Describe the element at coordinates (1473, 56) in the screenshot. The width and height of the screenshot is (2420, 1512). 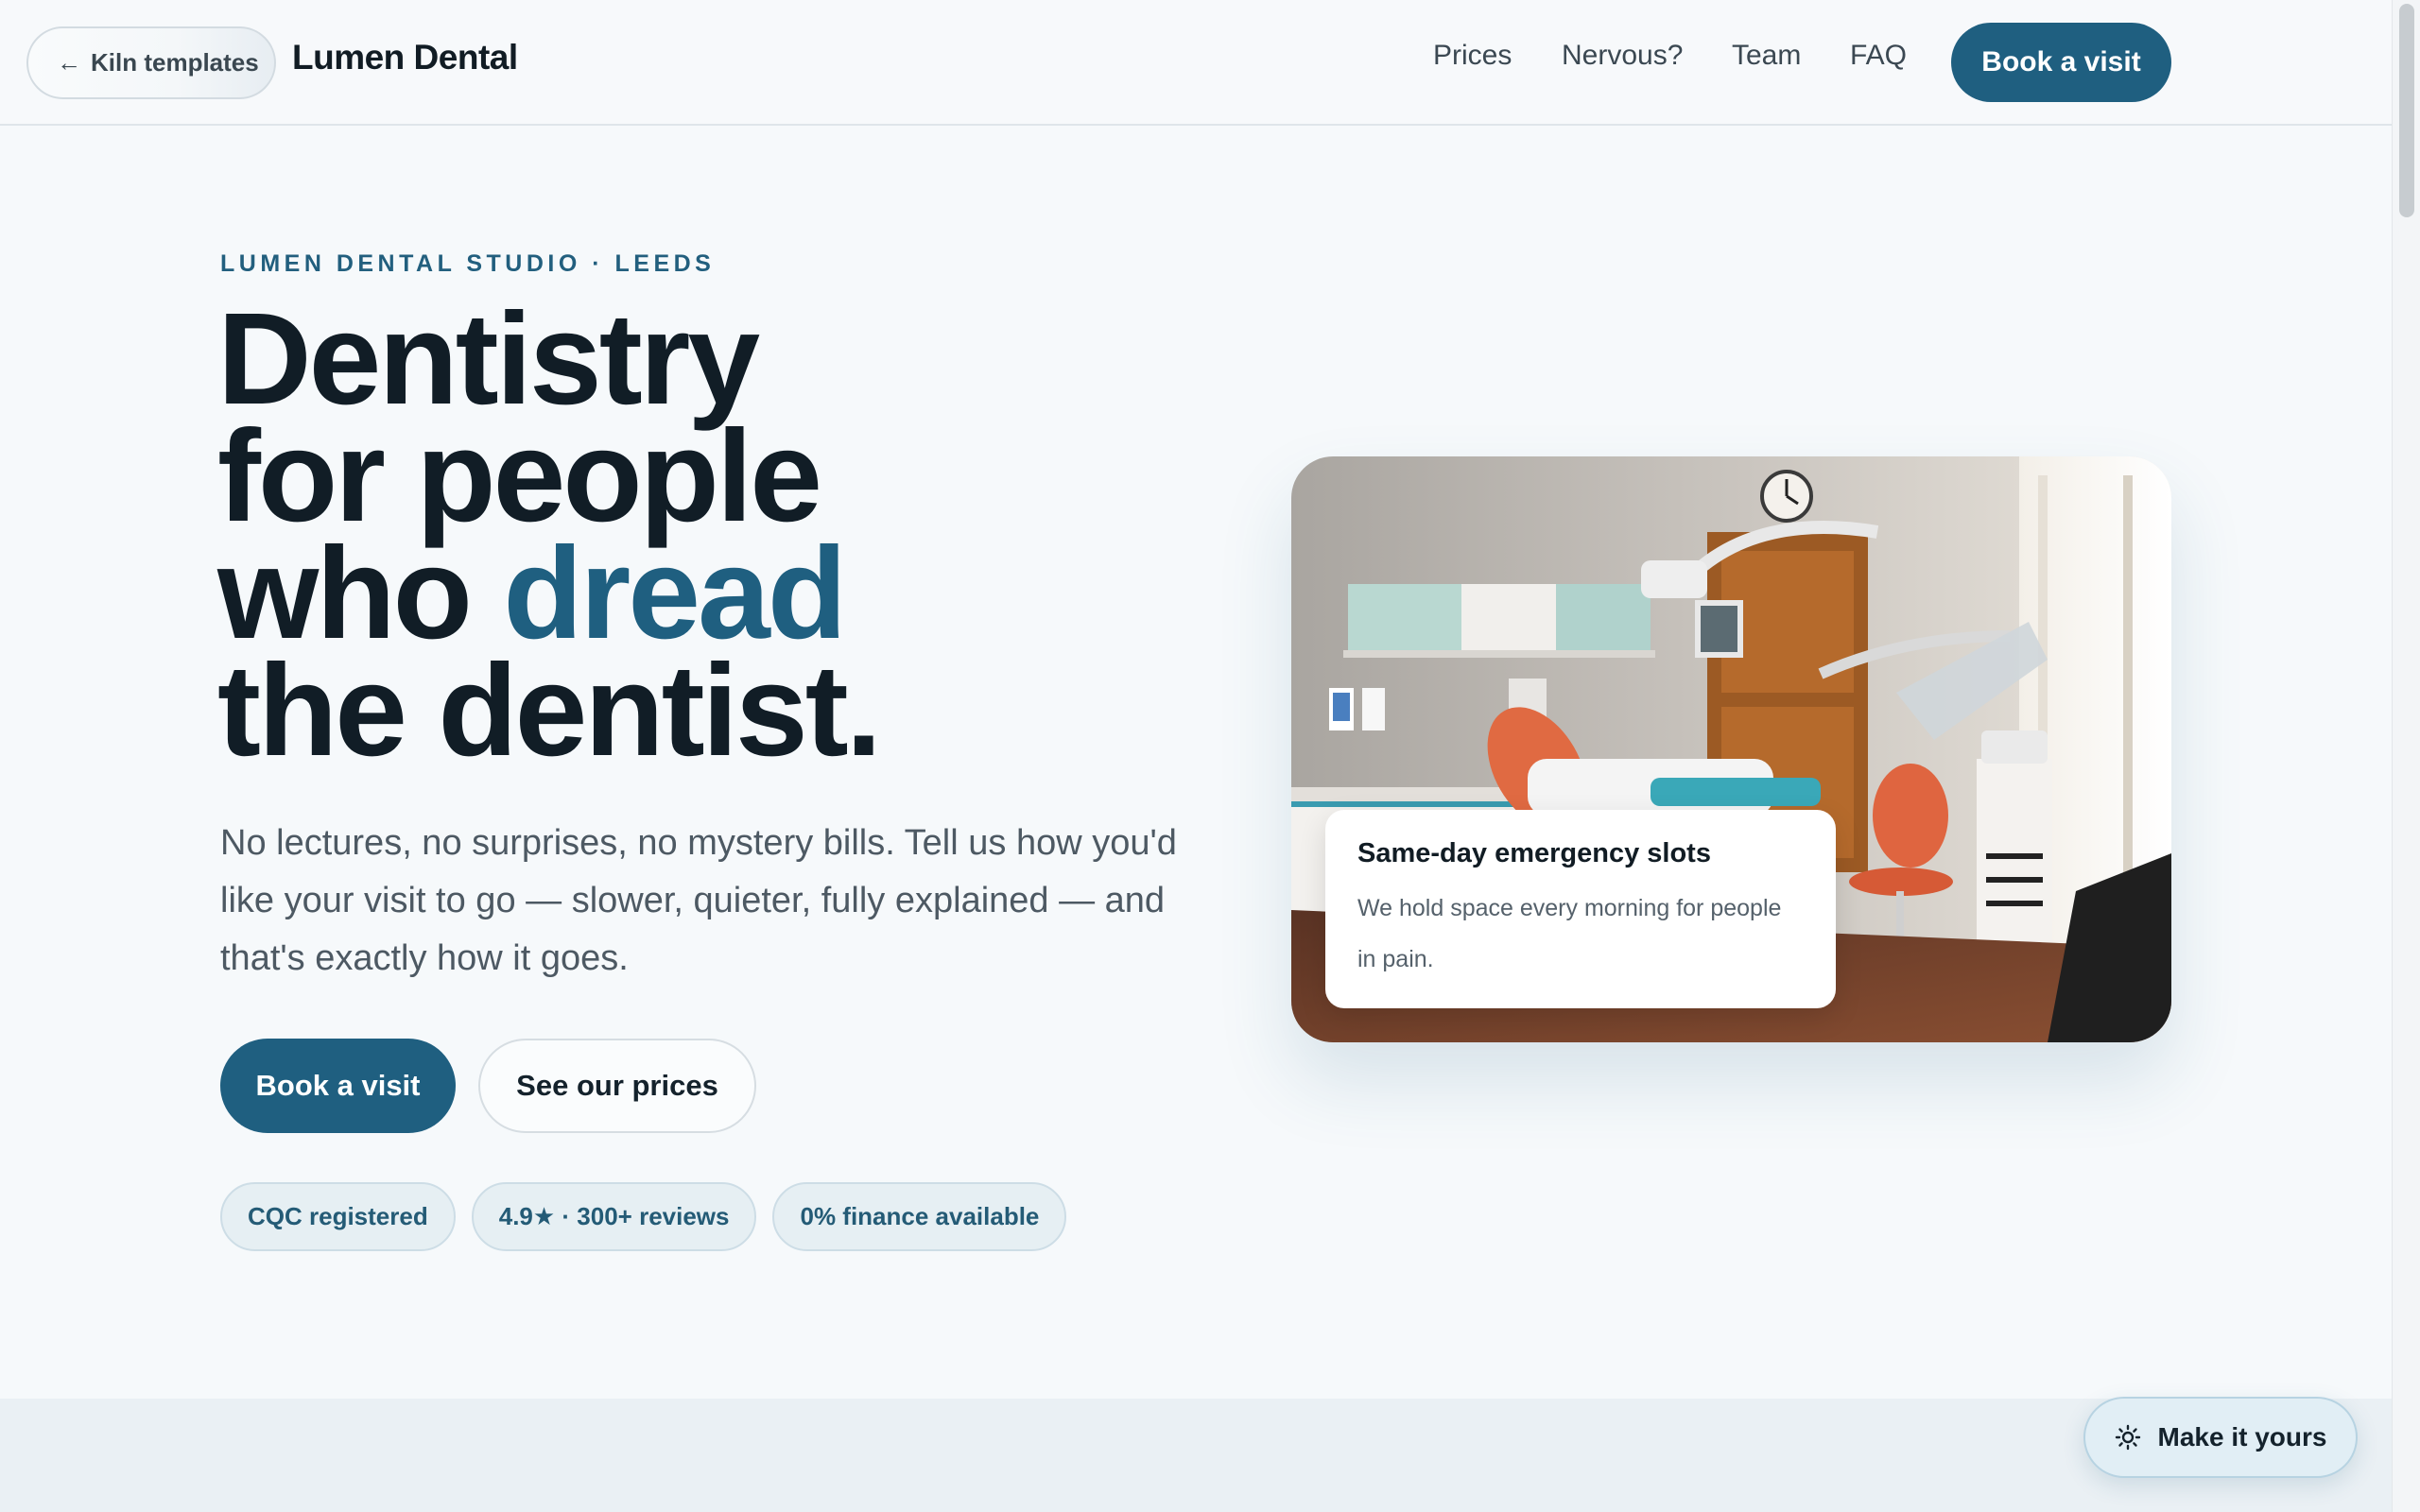
I see `nav-prices: Prices` at that location.